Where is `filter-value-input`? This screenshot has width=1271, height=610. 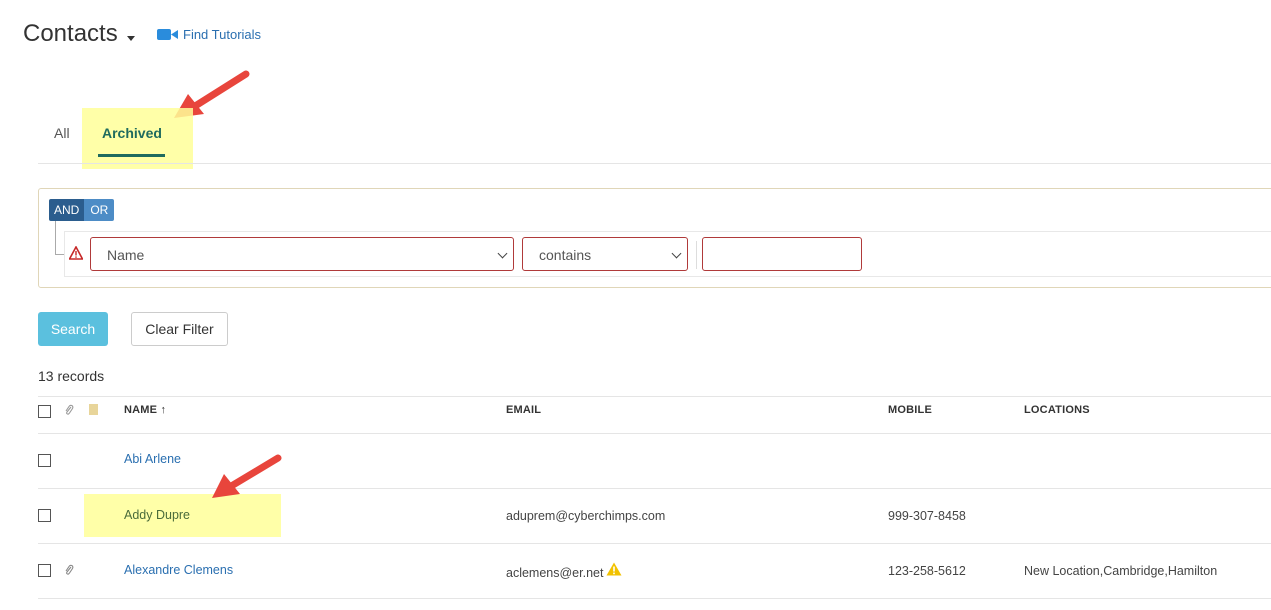 filter-value-input is located at coordinates (782, 254).